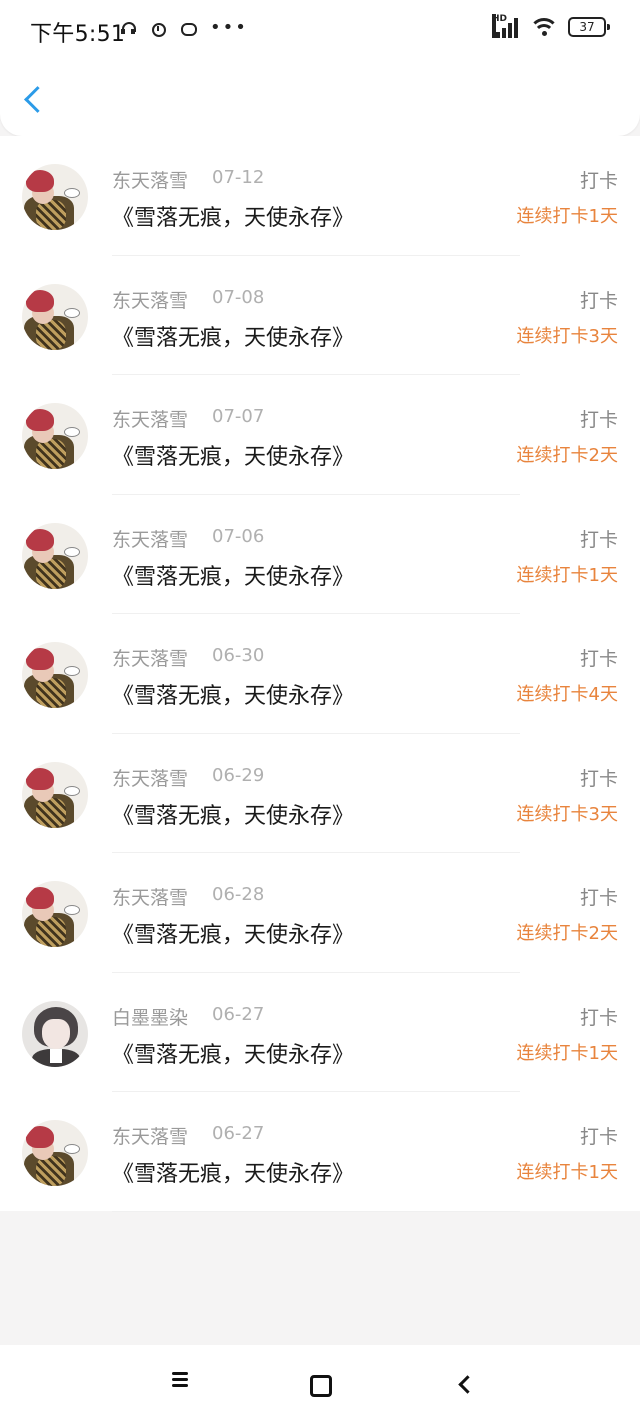 Image resolution: width=640 pixels, height=1423 pixels. Describe the element at coordinates (128, 28) in the screenshot. I see `headset-icon` at that location.